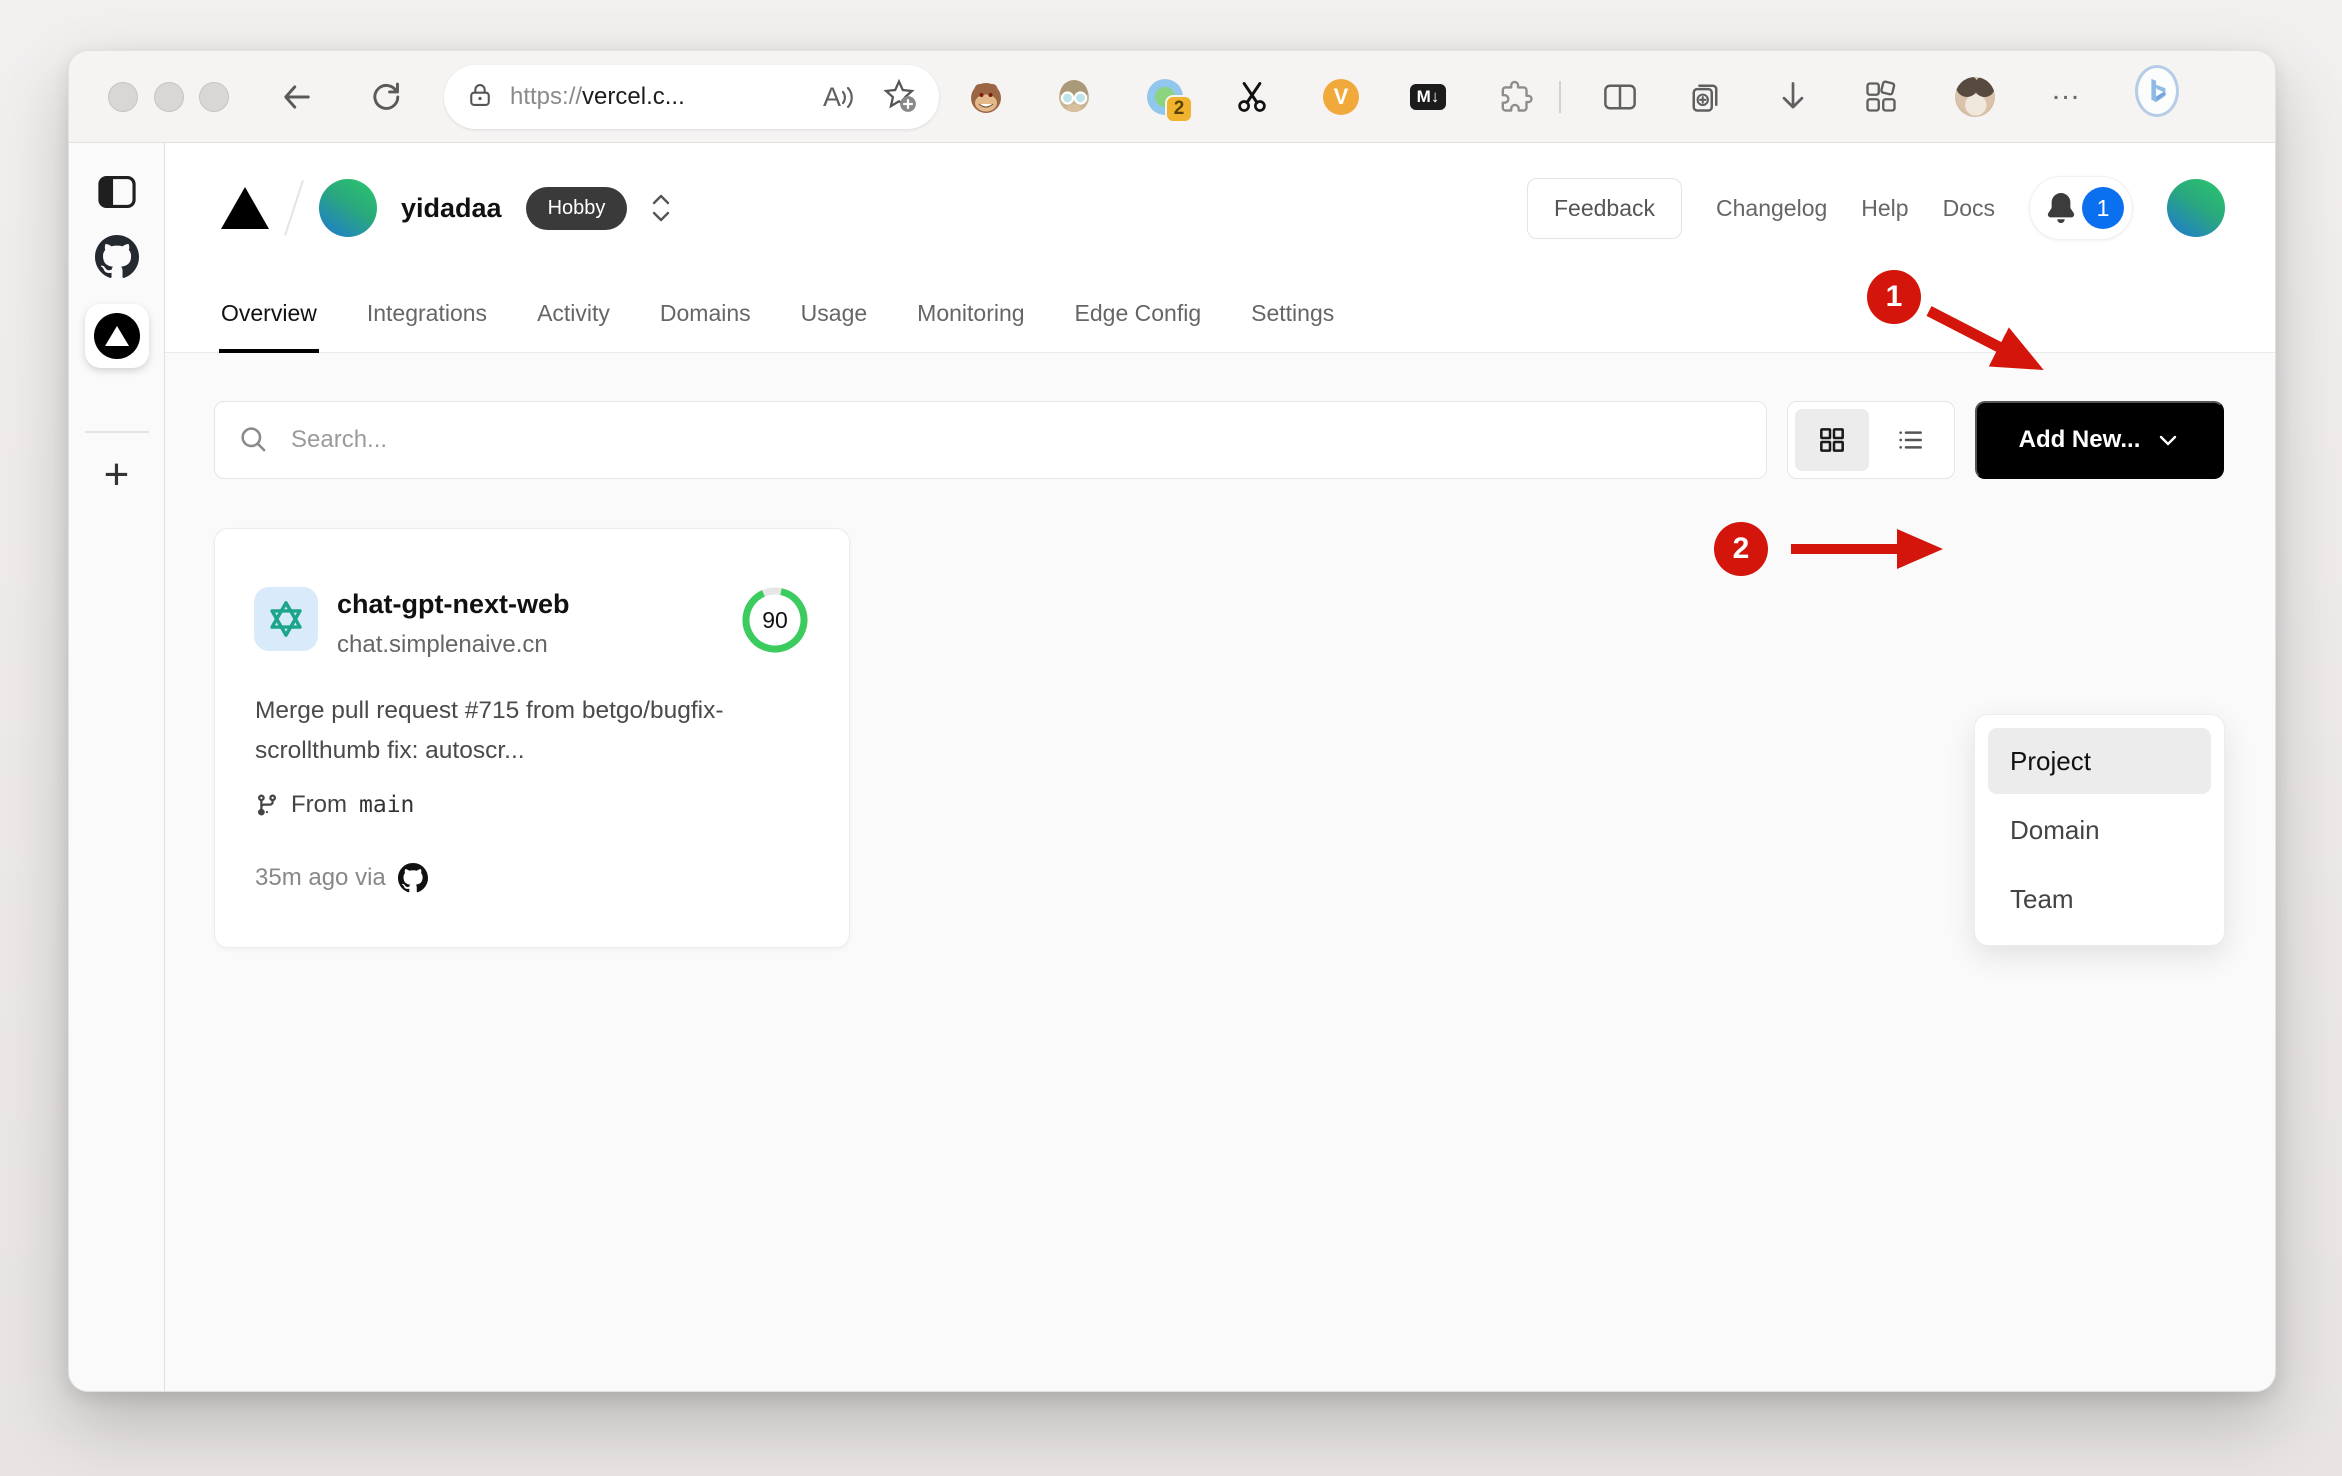 Image resolution: width=2342 pixels, height=1476 pixels. Describe the element at coordinates (2168, 440) in the screenshot. I see `chevron-down-icon` at that location.